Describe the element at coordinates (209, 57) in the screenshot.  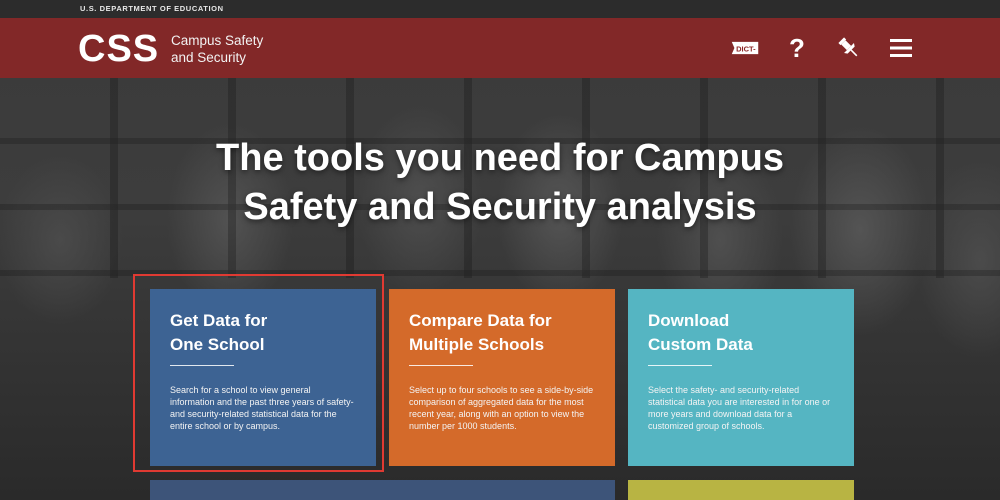
I see `logo-subtitle-line2: and Security` at that location.